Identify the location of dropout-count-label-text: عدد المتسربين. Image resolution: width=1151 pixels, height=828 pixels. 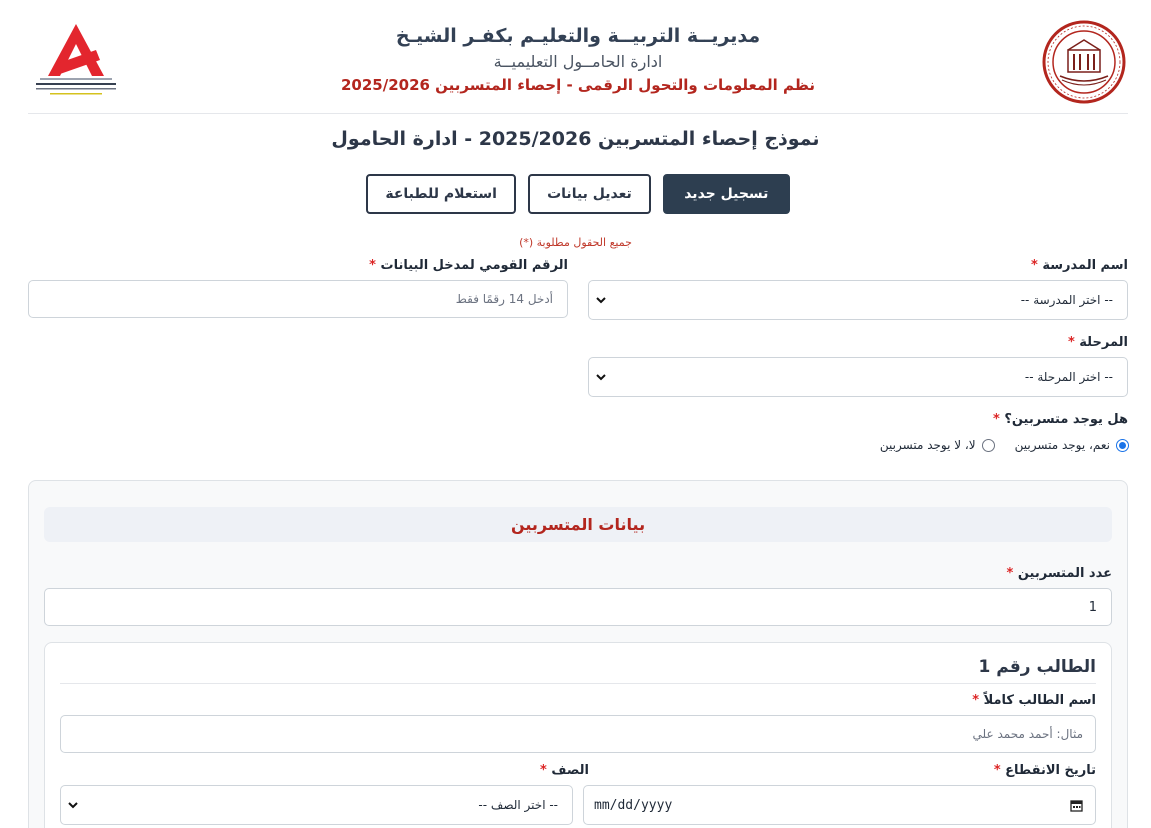
(1064, 573).